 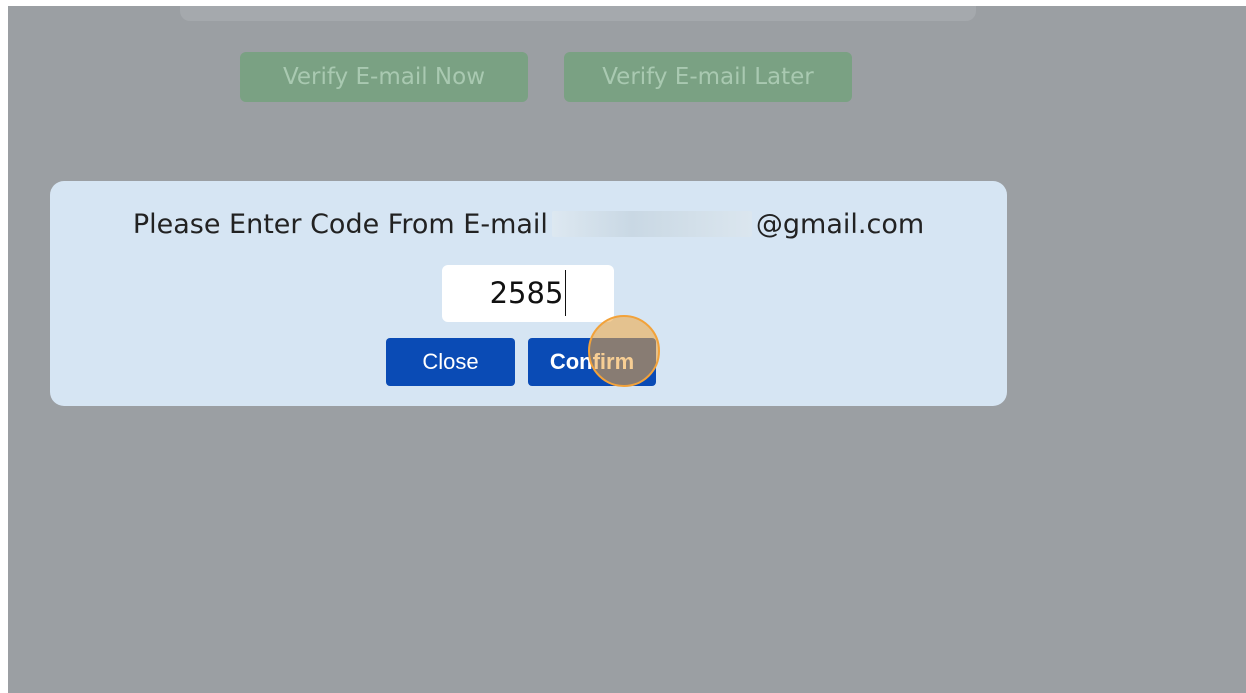 I want to click on code-prompt: Please Enter Code From E-mail @gmail.com, so click(x=528, y=224).